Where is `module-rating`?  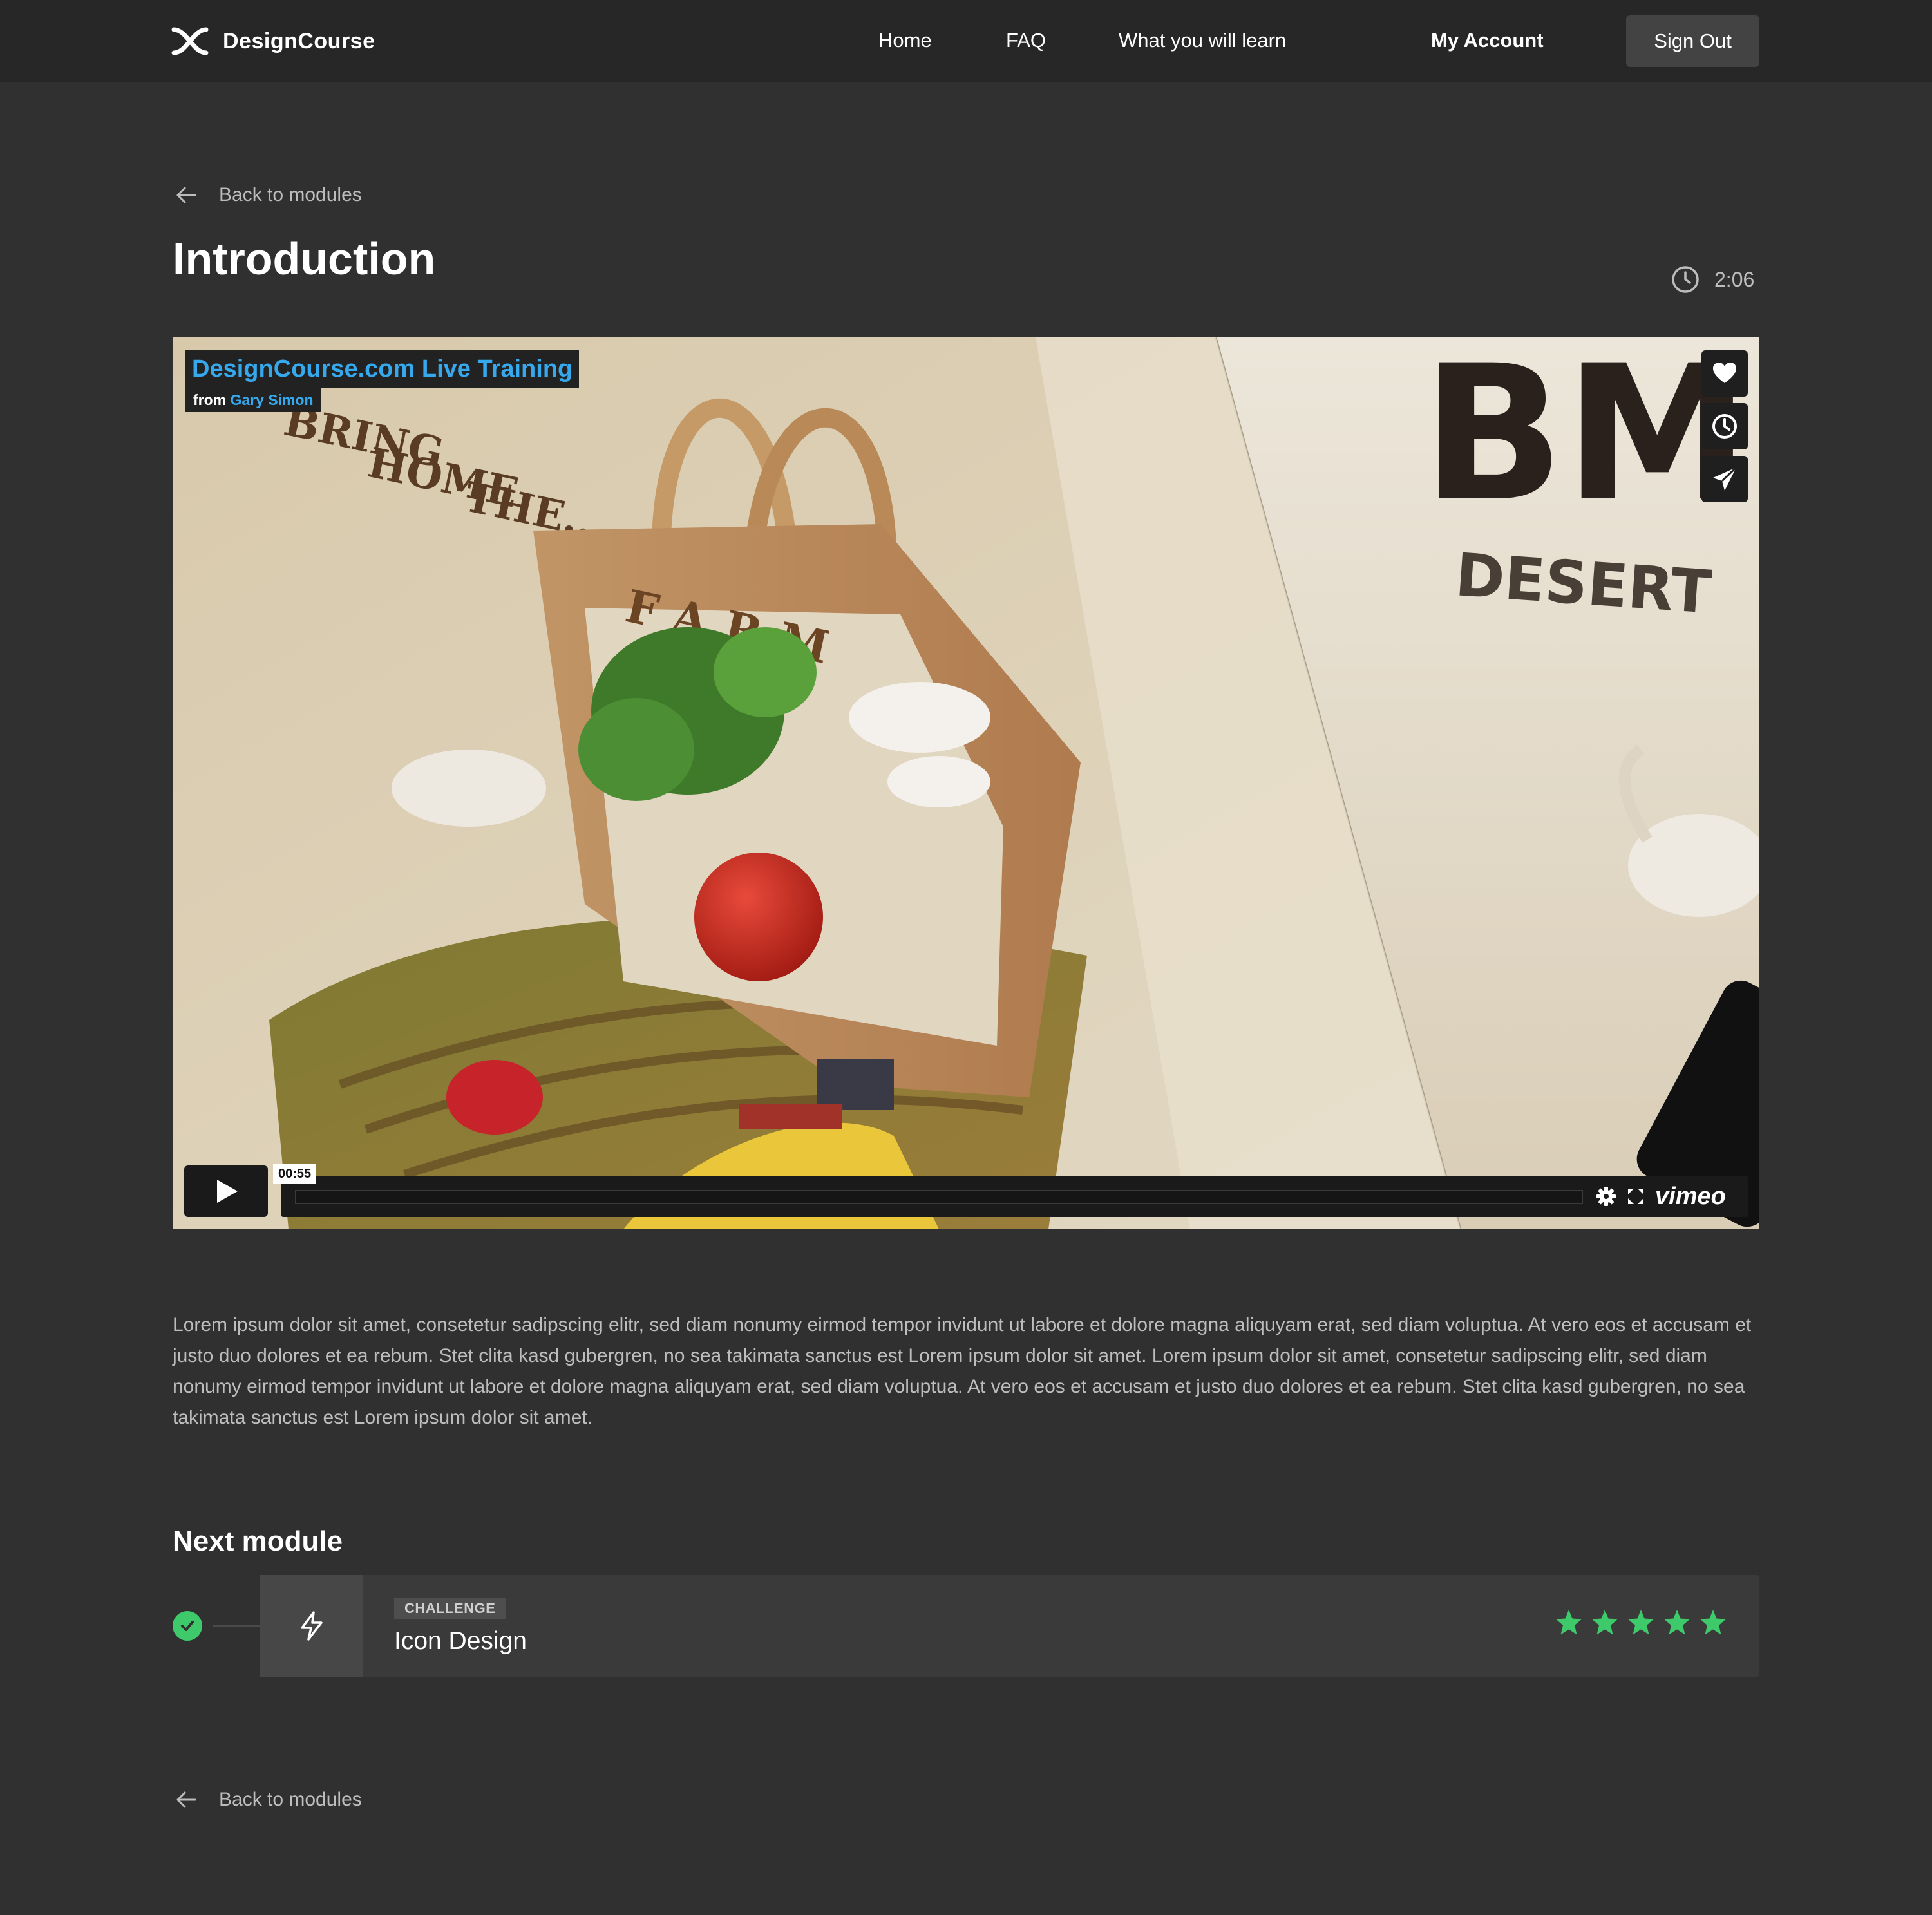 module-rating is located at coordinates (1645, 1623).